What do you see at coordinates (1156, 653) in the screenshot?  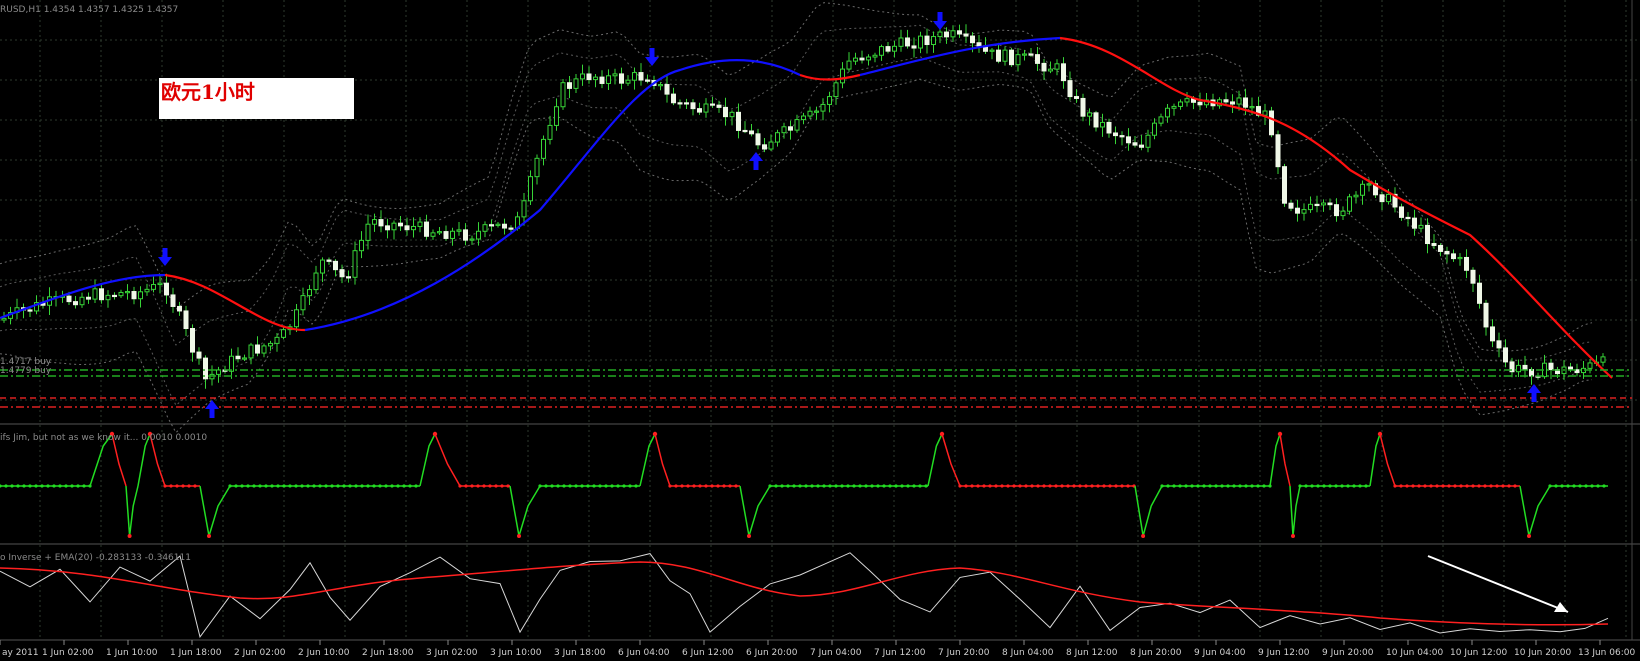 I see `time-axis-label: 8 Jun 20:00` at bounding box center [1156, 653].